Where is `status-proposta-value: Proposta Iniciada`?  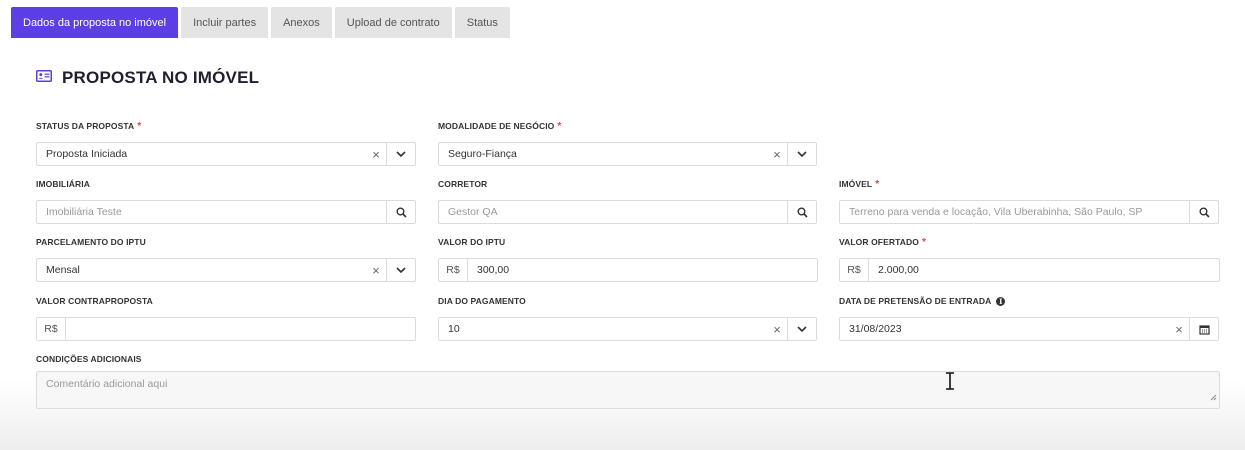 status-proposta-value: Proposta Iniciada is located at coordinates (87, 154).